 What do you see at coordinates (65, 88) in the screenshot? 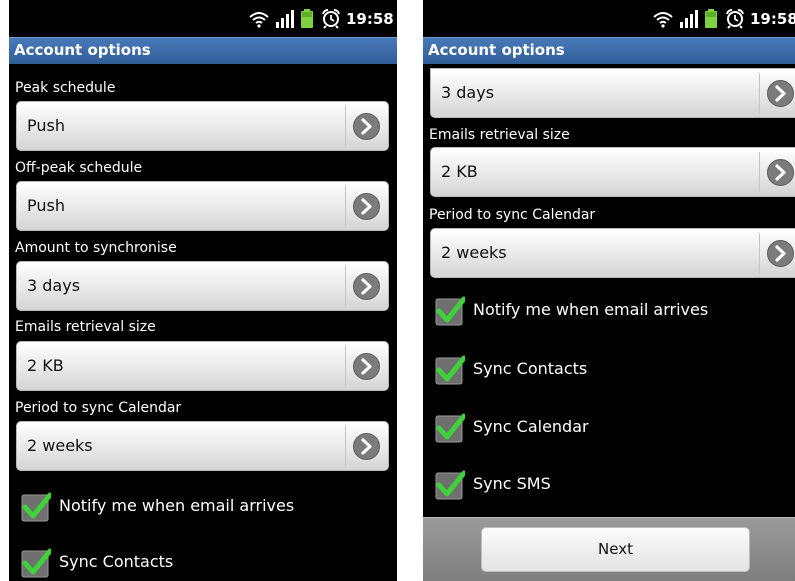
I see `peak-schedule-label: Peak schedule` at bounding box center [65, 88].